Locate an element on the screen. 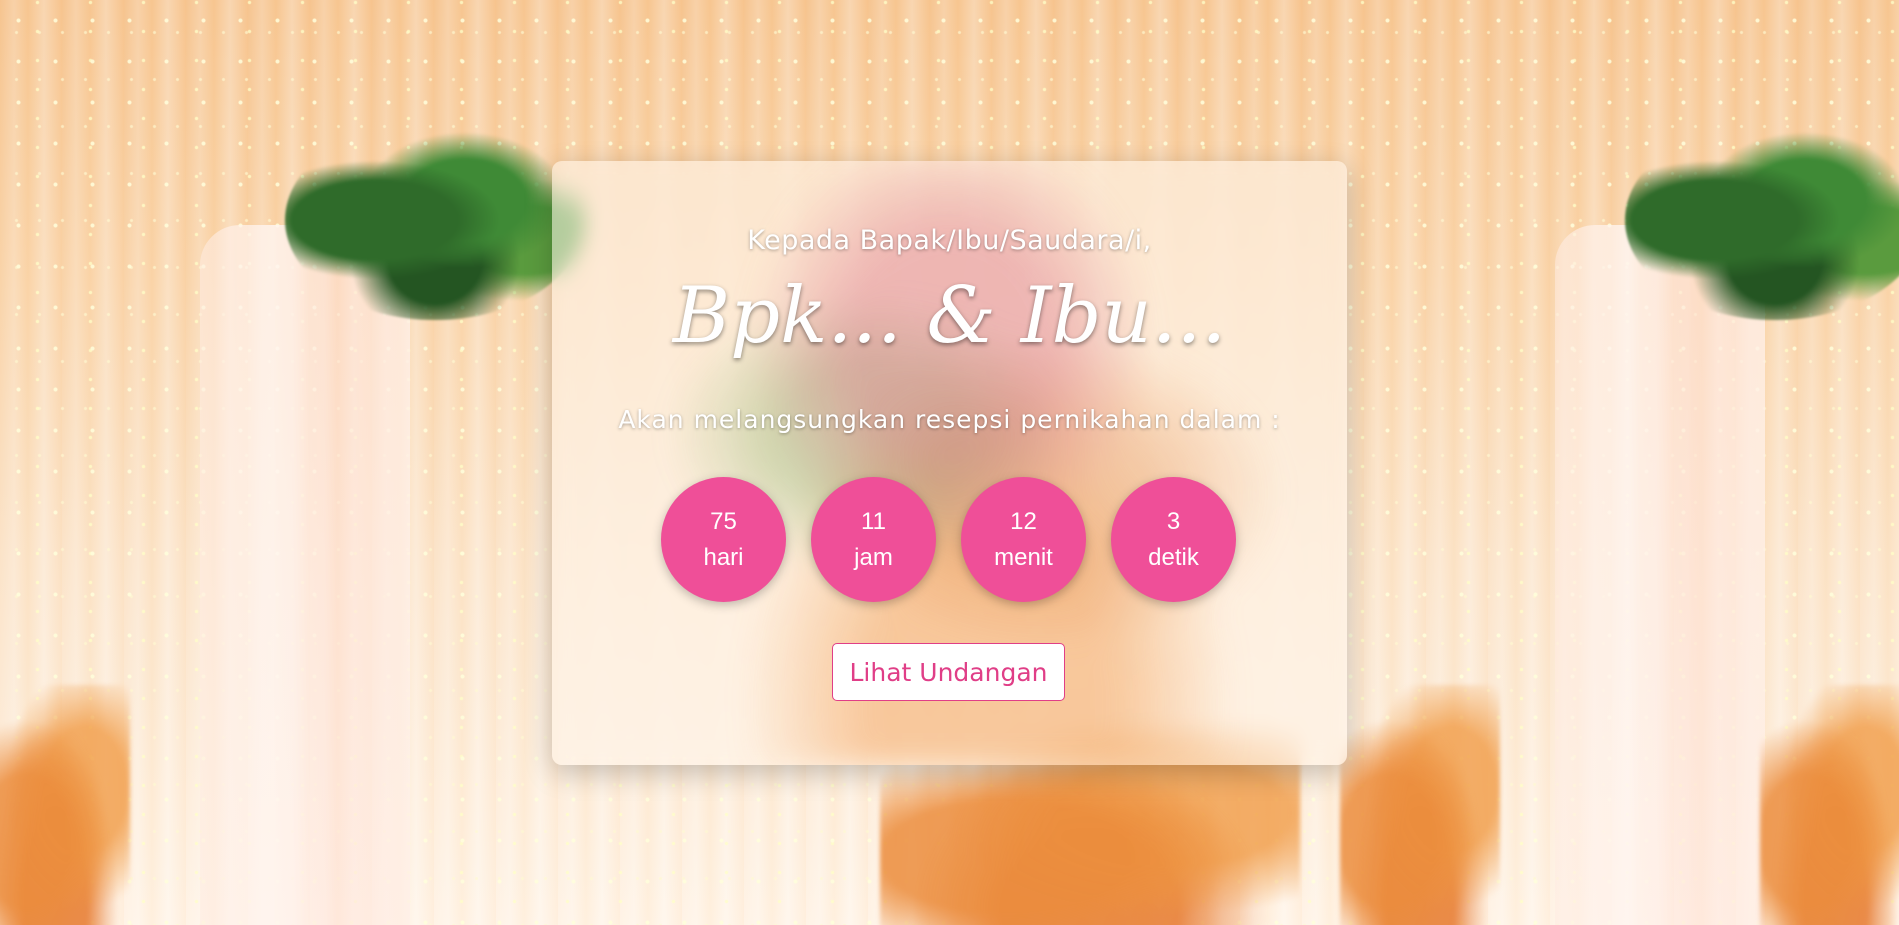 Image resolution: width=1899 pixels, height=925 pixels. countdown-timer: 75 hari 11 jam 12 menit 3 detik is located at coordinates (948, 539).